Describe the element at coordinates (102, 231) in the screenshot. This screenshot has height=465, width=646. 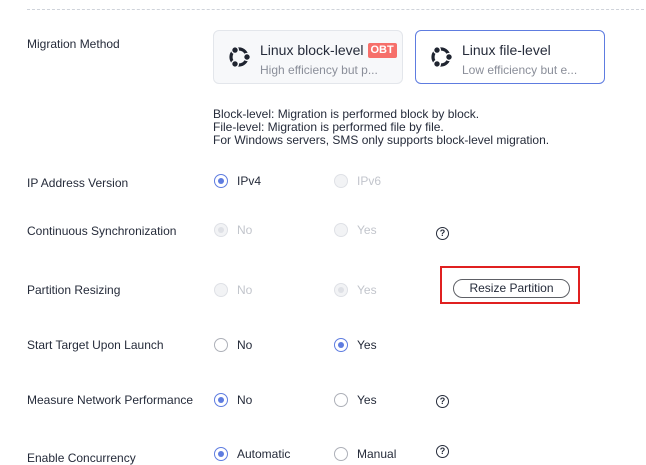
I see `continuous-sync-label: Continuous Synchronization` at that location.